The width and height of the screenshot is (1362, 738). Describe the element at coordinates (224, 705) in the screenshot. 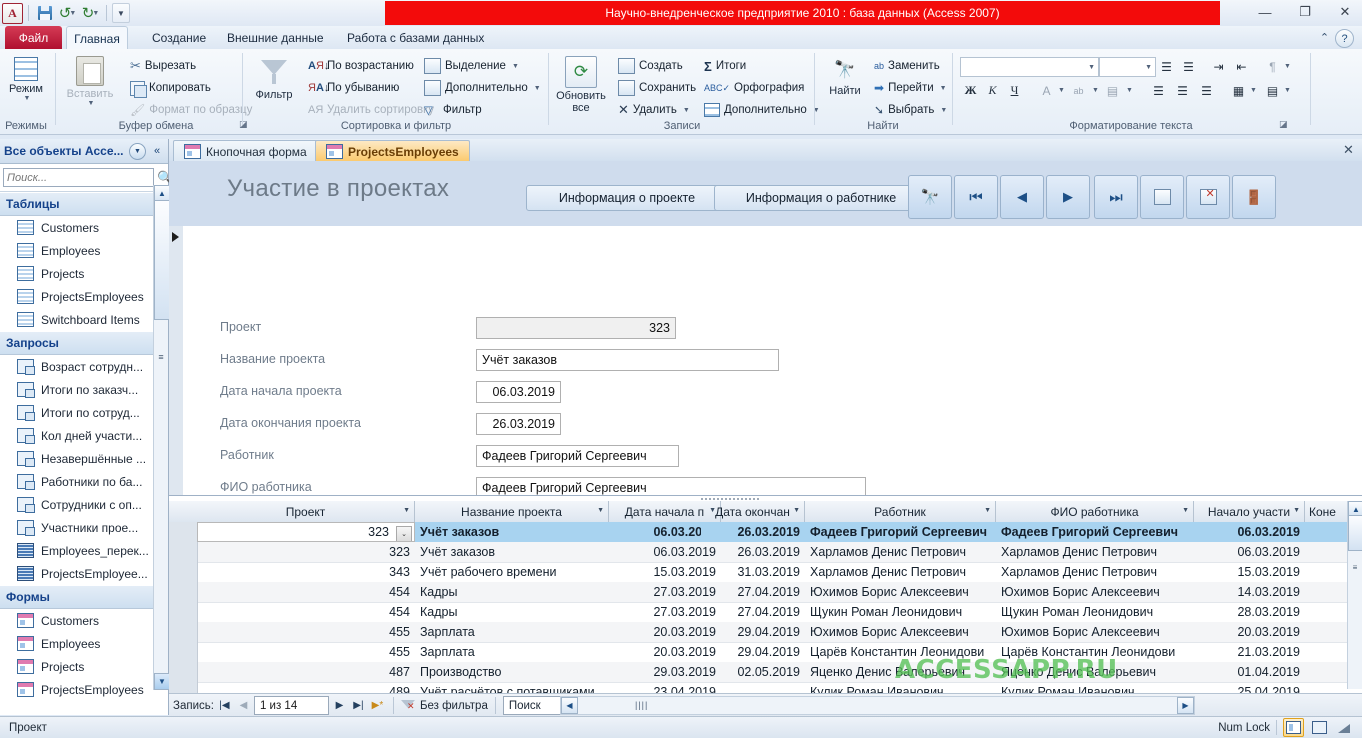

I see `first-record-button: |◀` at that location.